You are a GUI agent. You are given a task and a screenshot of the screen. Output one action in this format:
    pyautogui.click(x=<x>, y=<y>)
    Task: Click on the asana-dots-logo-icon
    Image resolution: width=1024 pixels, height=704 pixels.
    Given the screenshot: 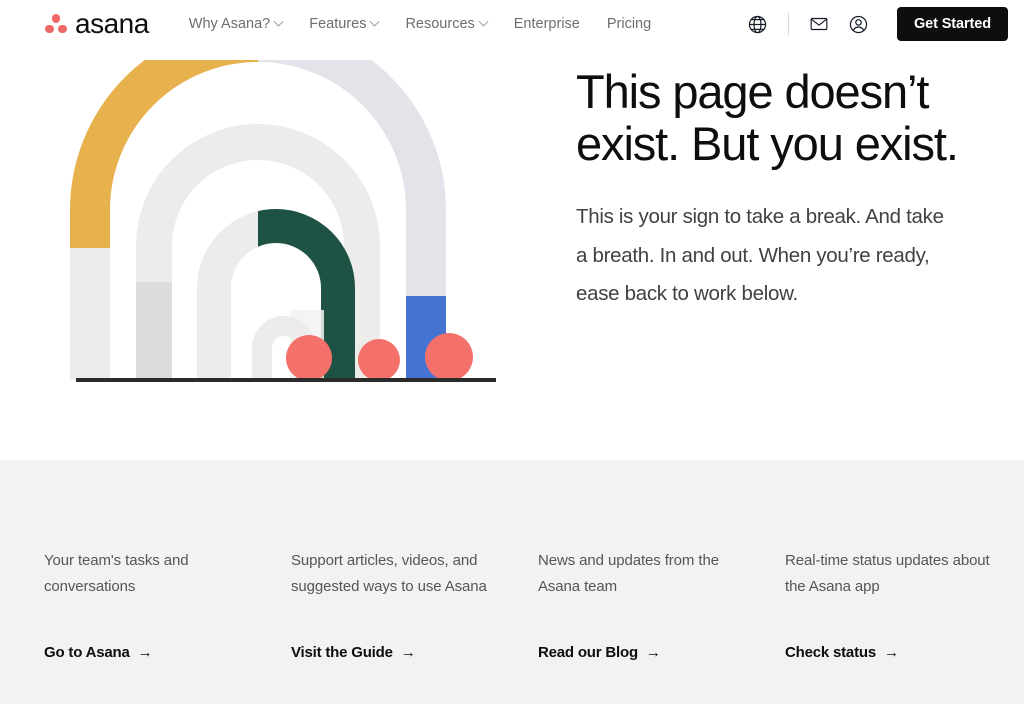 What is the action you would take?
    pyautogui.click(x=56, y=24)
    